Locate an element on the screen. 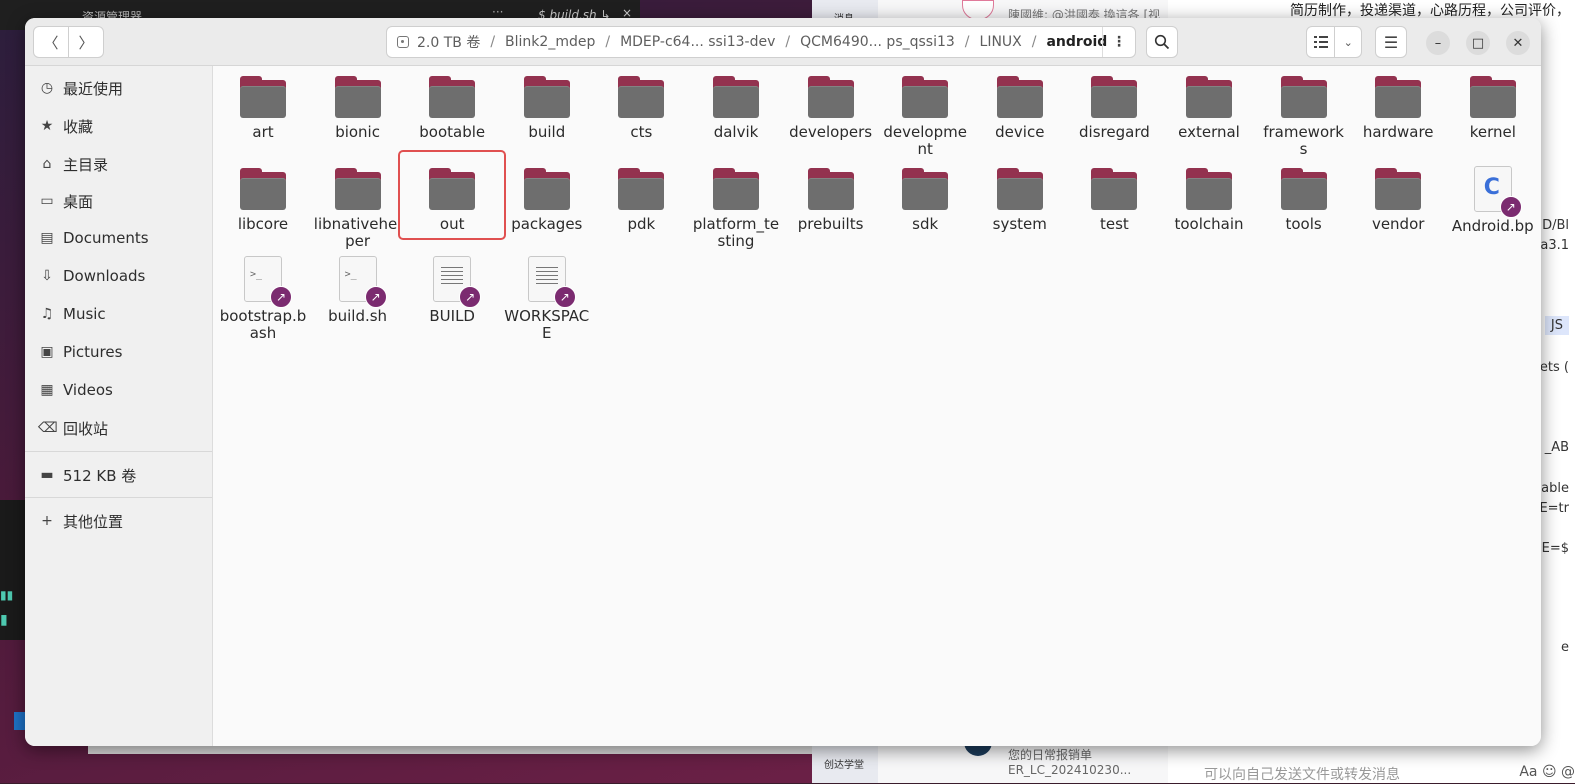 This screenshot has width=1575, height=784. breadcrumb: MDEP-c64... ssi13-dev is located at coordinates (697, 42).